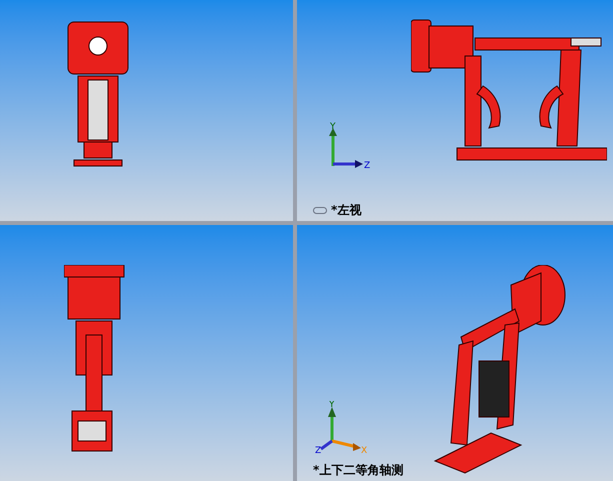 The width and height of the screenshot is (613, 481). I want to click on view-label: *上下二等角轴测, so click(358, 470).